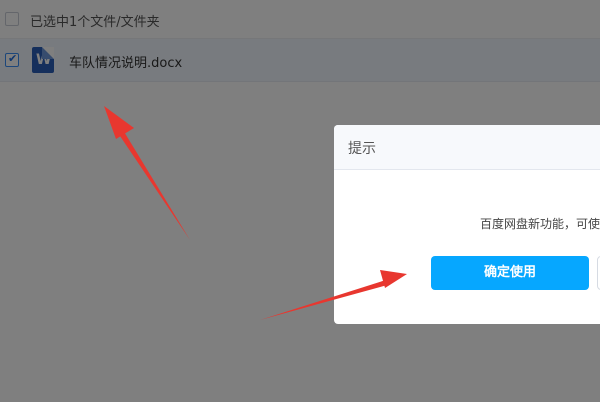  I want to click on annotation-arrow-right, so click(333, 295).